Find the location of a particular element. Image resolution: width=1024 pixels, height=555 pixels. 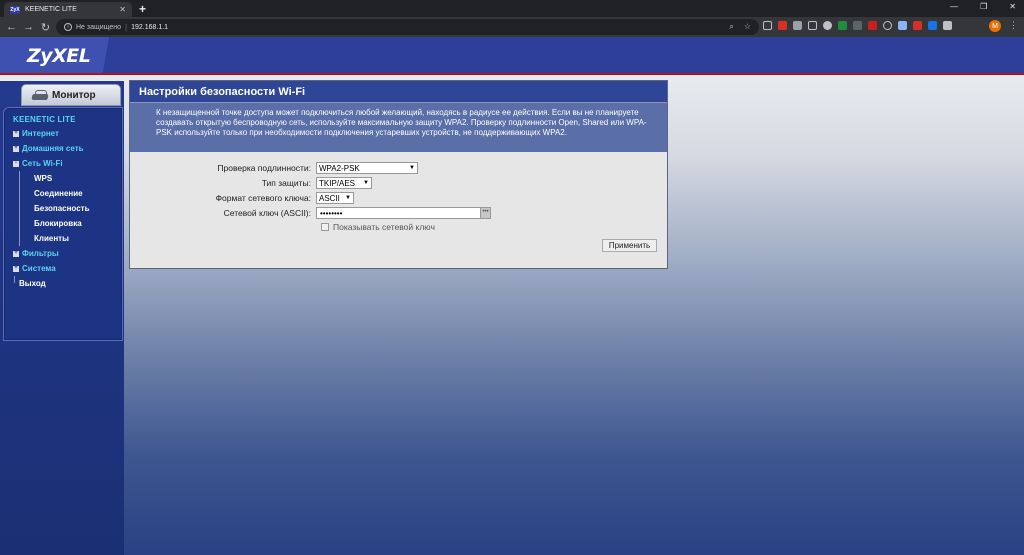

show-key-label: Показывать сетевой ключ is located at coordinates (384, 227).